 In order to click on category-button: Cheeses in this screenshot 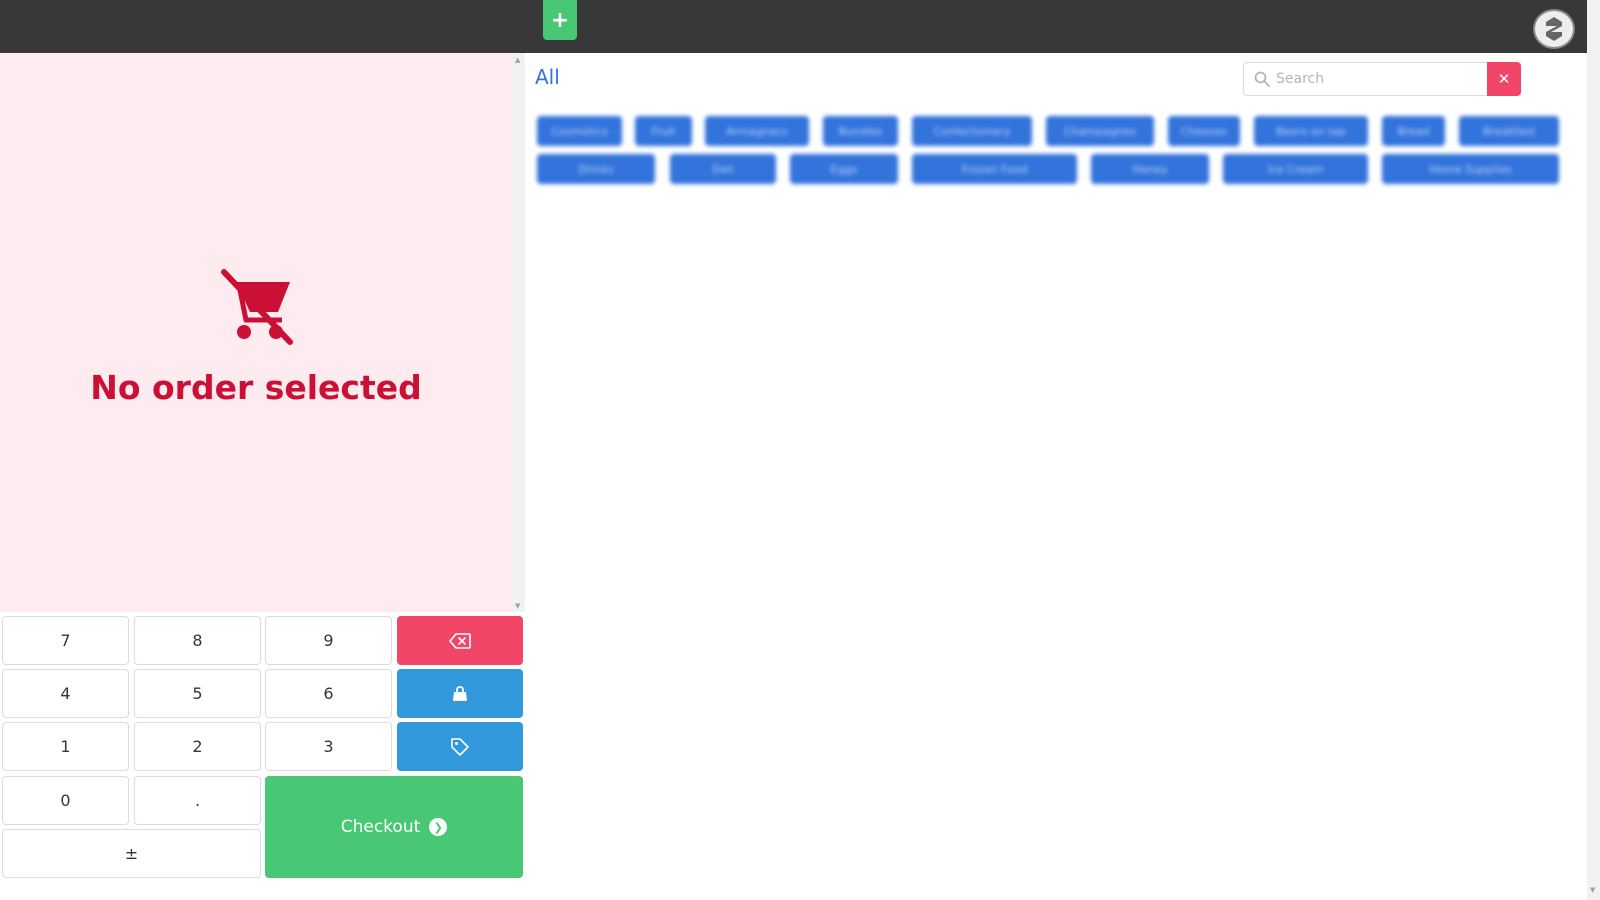, I will do `click(1204, 131)`.